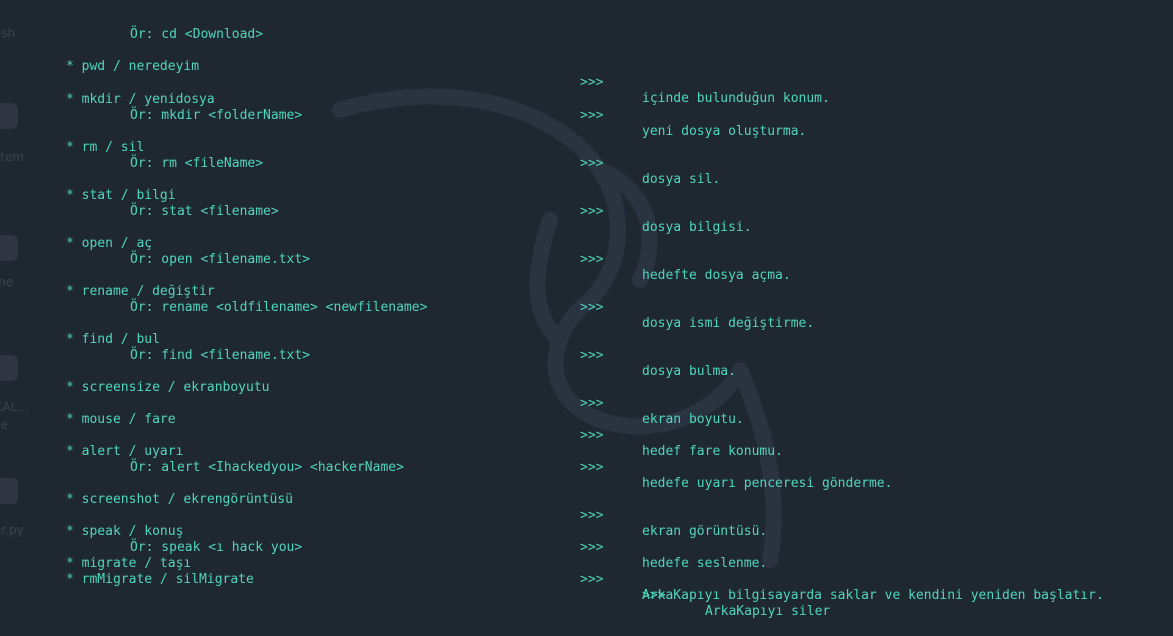 The height and width of the screenshot is (636, 1173). What do you see at coordinates (131, 26) in the screenshot?
I see `example-line: Ör: cd <Download>` at bounding box center [131, 26].